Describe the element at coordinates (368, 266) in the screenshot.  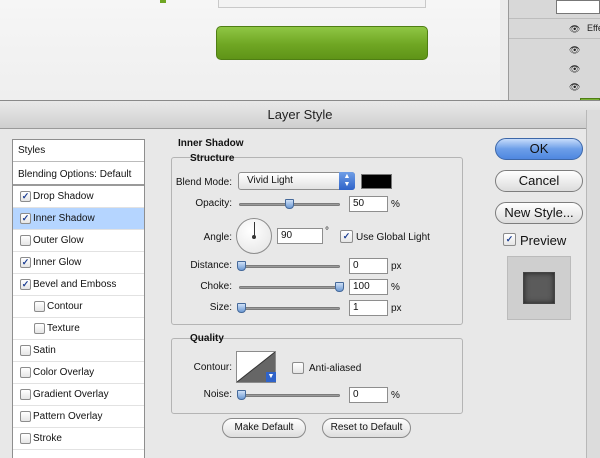
I see `distance-input: 0` at that location.